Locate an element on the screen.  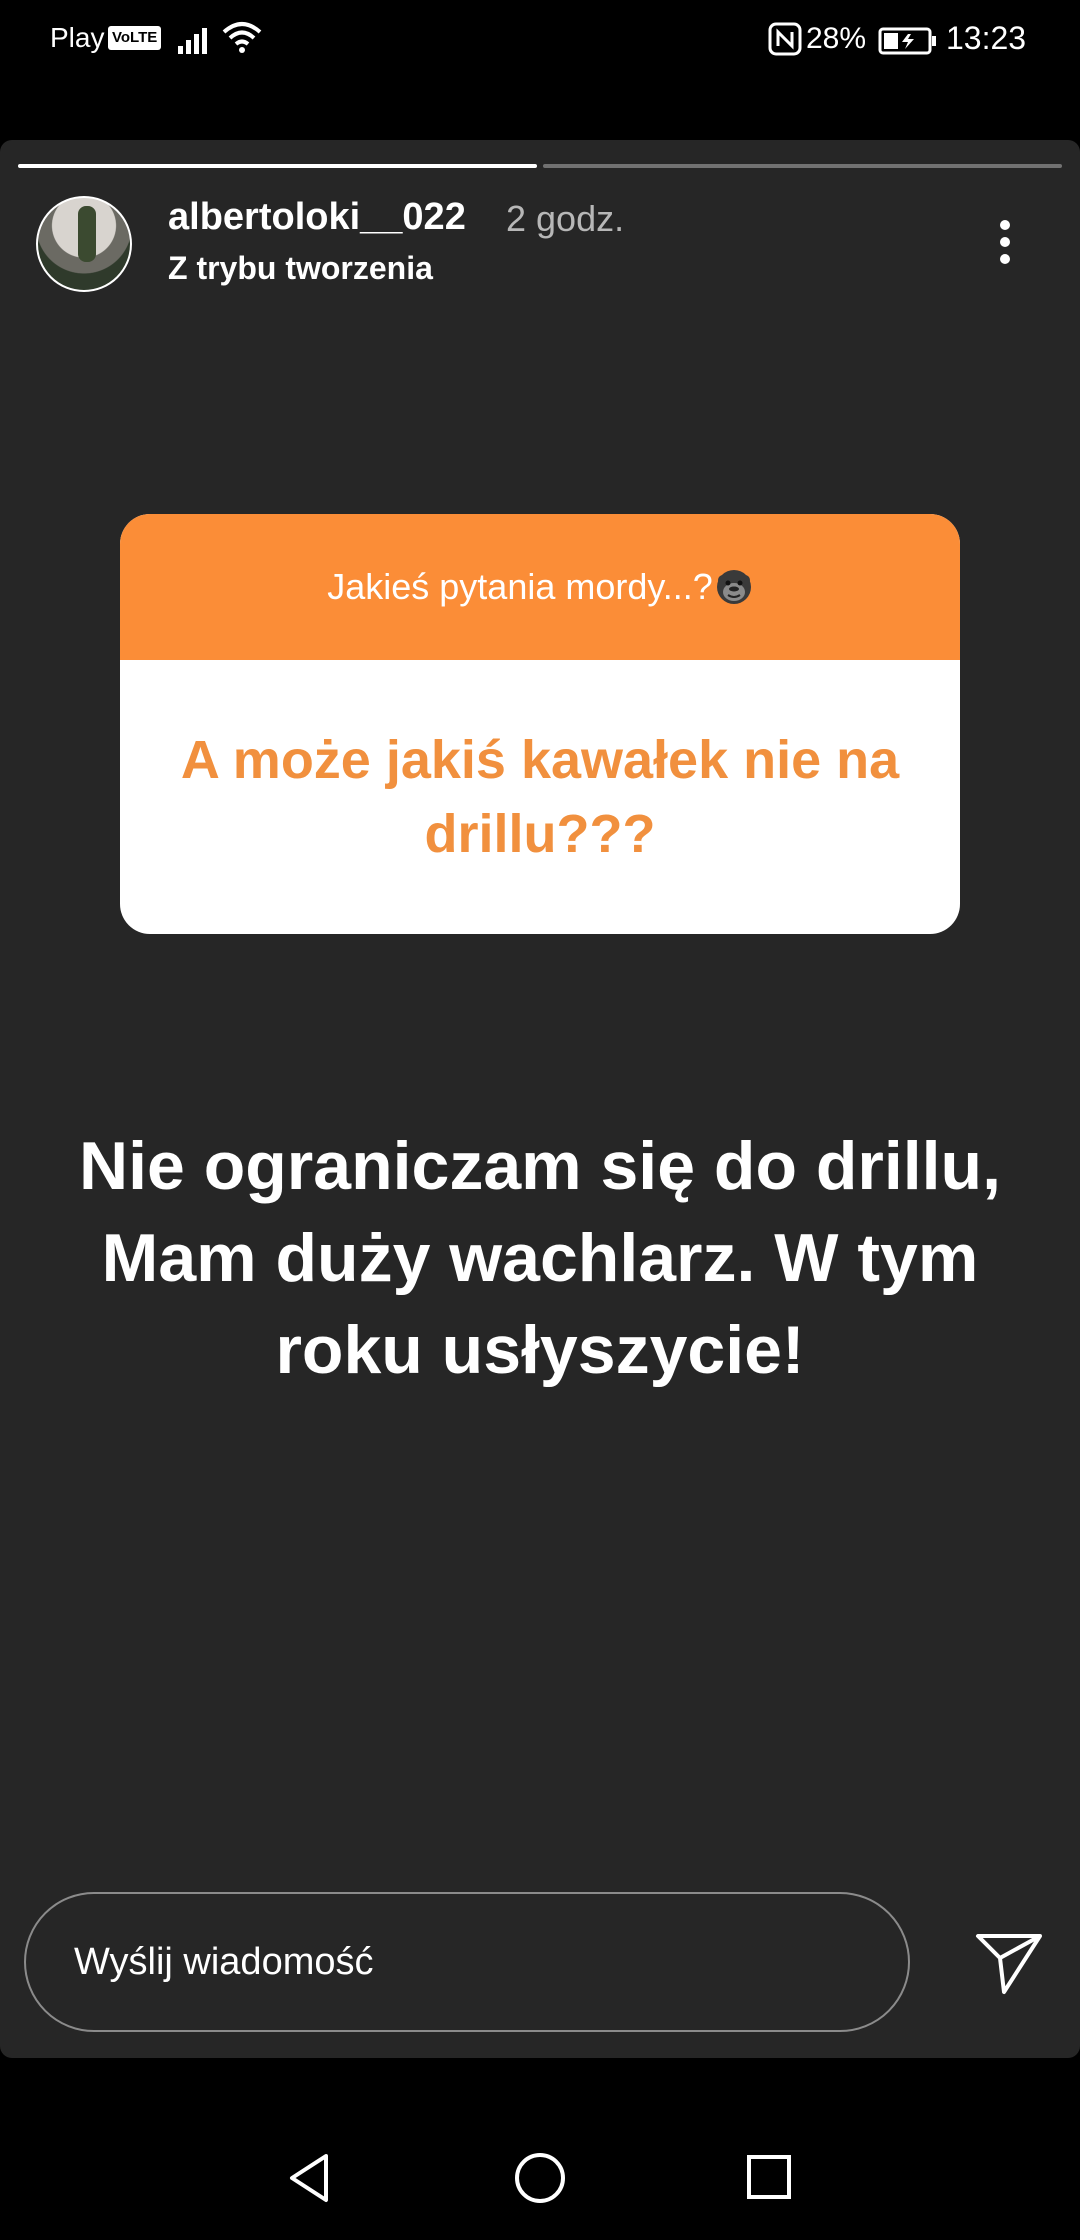
back-icon is located at coordinates (309, 2178).